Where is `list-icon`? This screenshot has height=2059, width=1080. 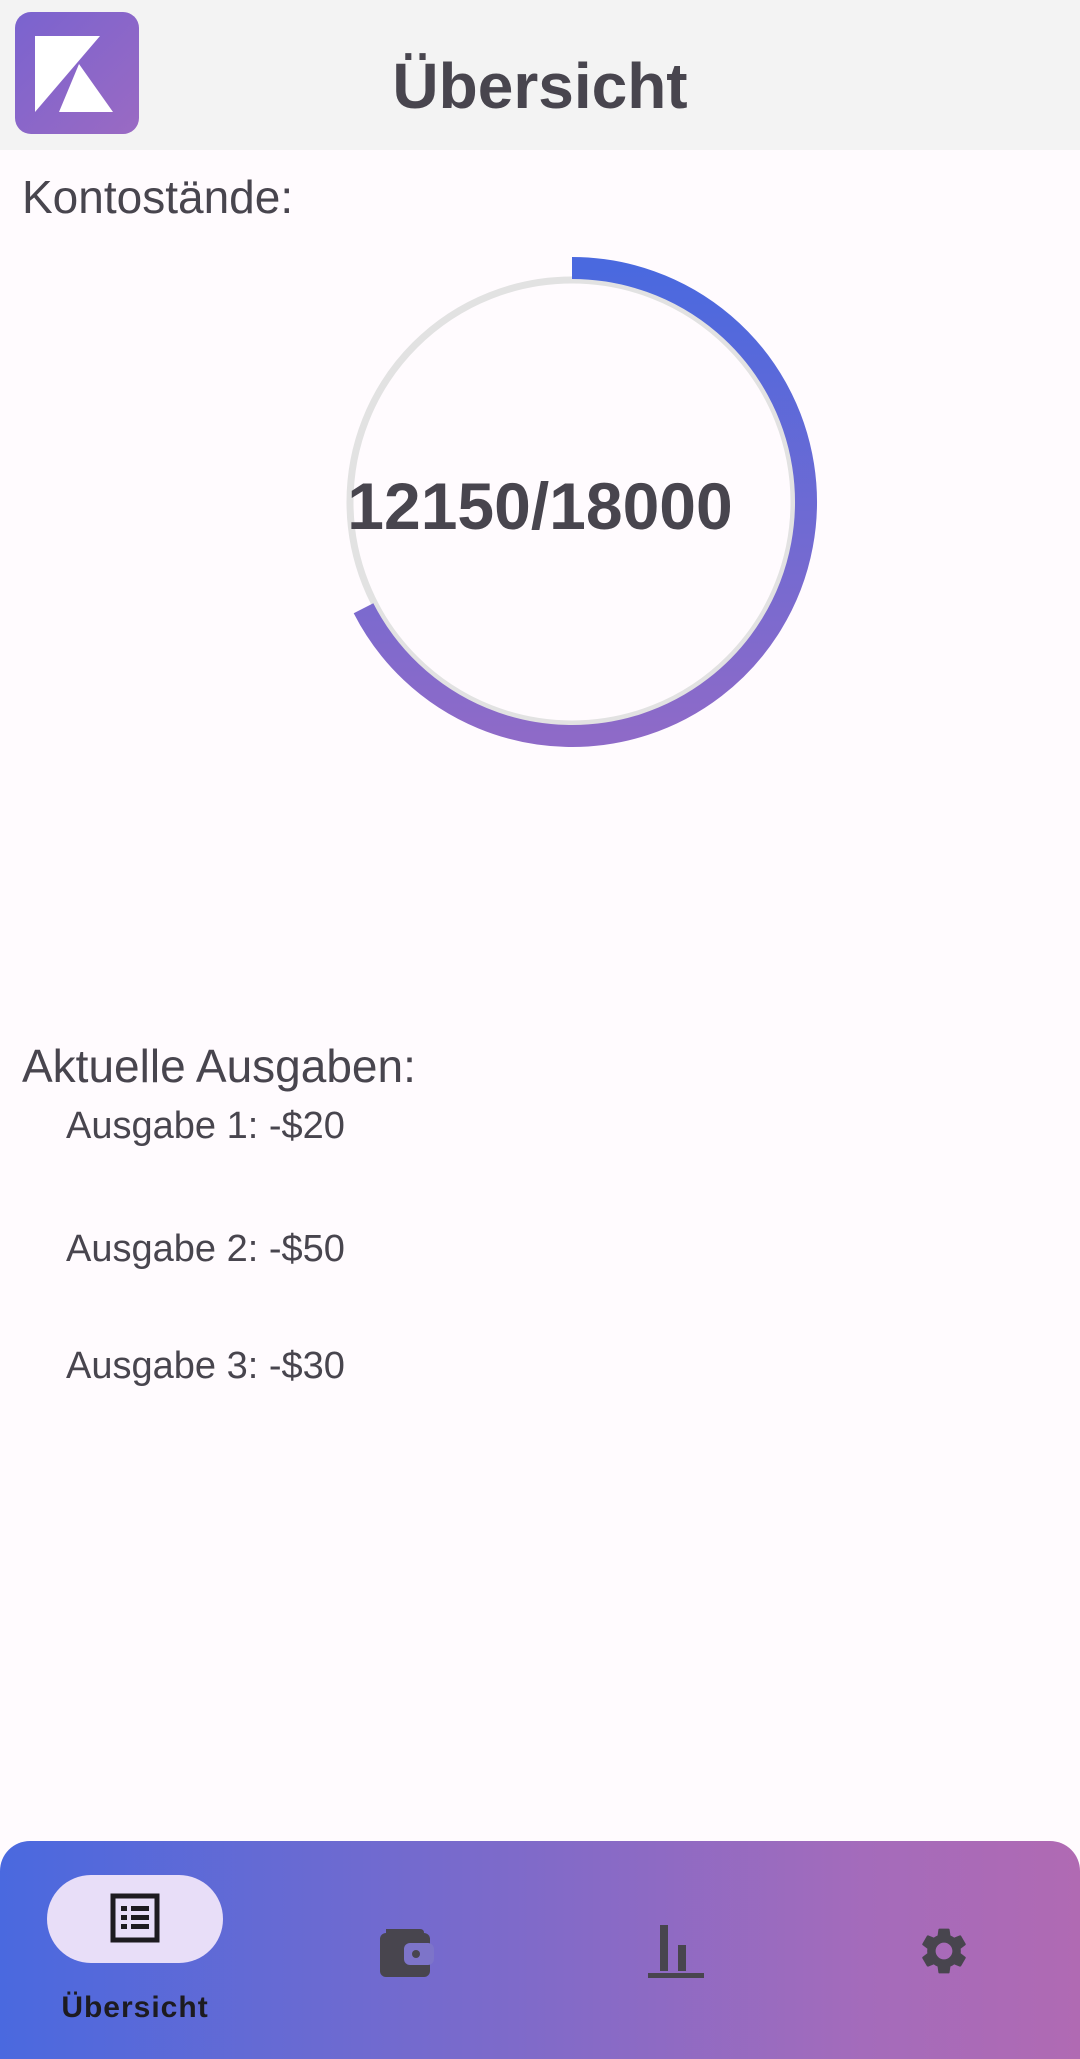 list-icon is located at coordinates (135, 1918).